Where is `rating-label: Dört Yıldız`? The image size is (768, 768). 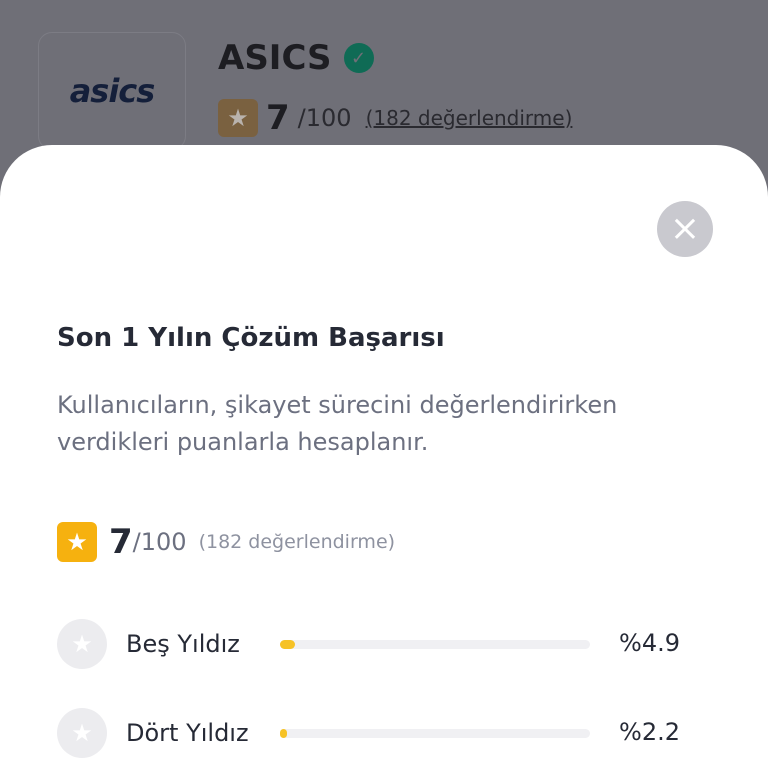
rating-label: Dört Yıldız is located at coordinates (187, 733).